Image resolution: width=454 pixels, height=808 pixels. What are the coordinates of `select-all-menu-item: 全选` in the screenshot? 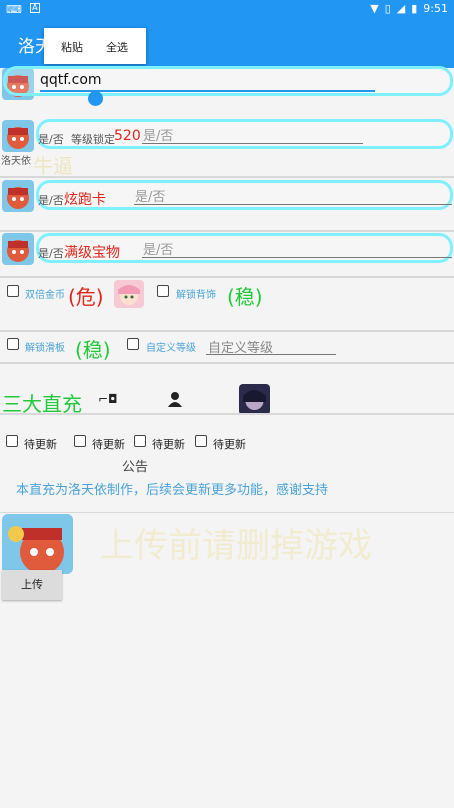 It's located at (117, 47).